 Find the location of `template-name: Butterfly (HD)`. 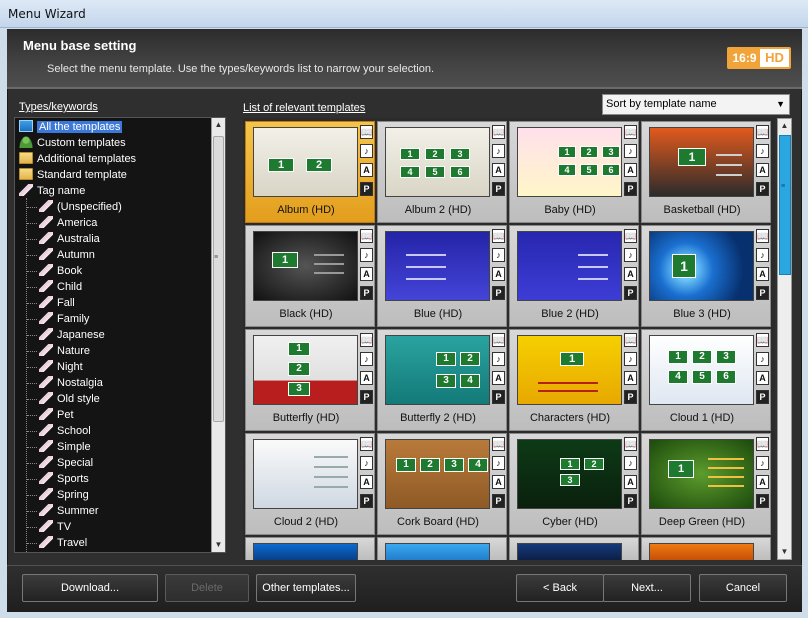

template-name: Butterfly (HD) is located at coordinates (306, 418).